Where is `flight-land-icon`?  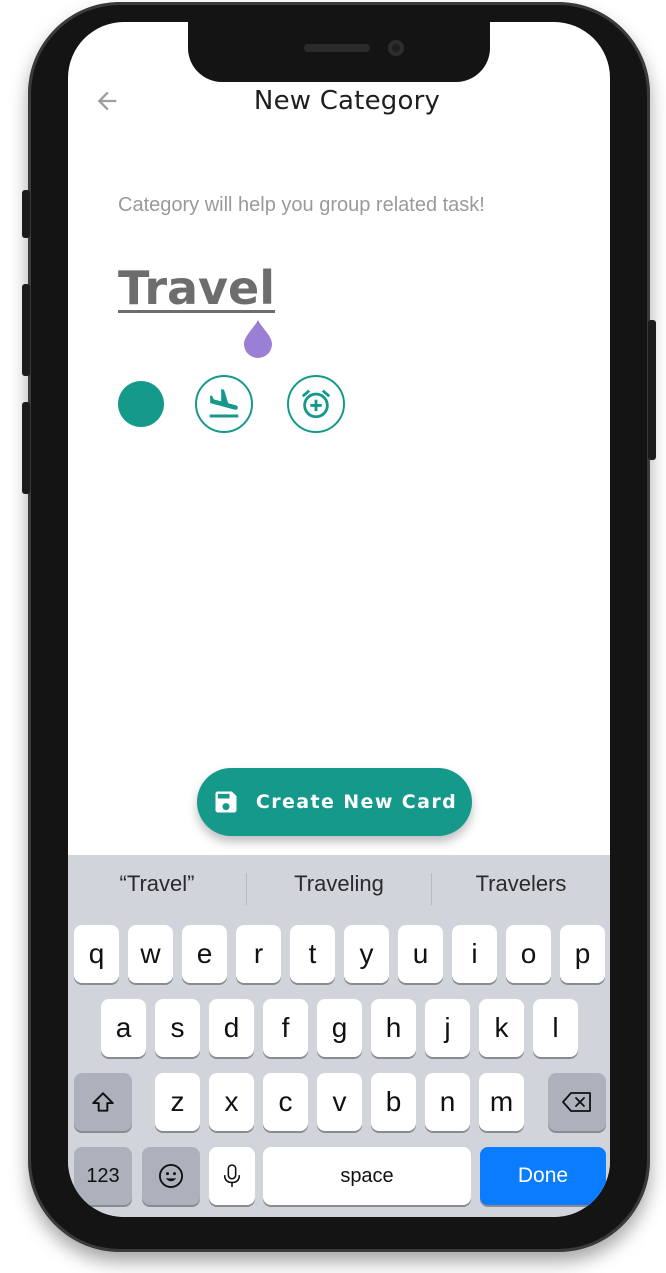 flight-land-icon is located at coordinates (224, 403).